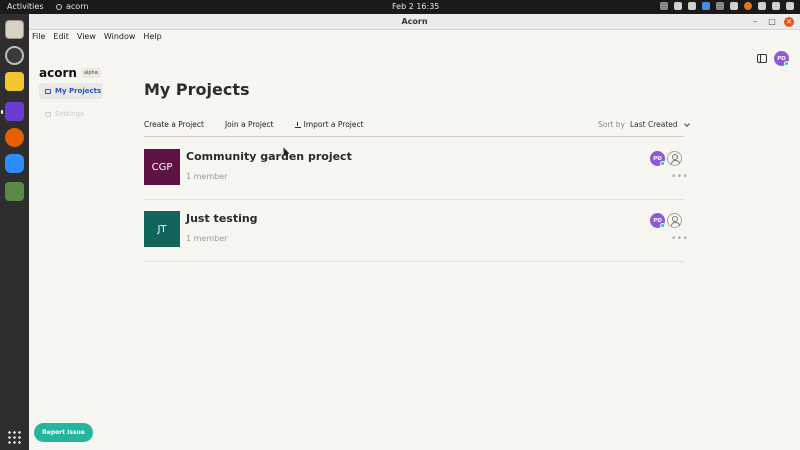  I want to click on sidebar-item-settings: Settings, so click(71, 114).